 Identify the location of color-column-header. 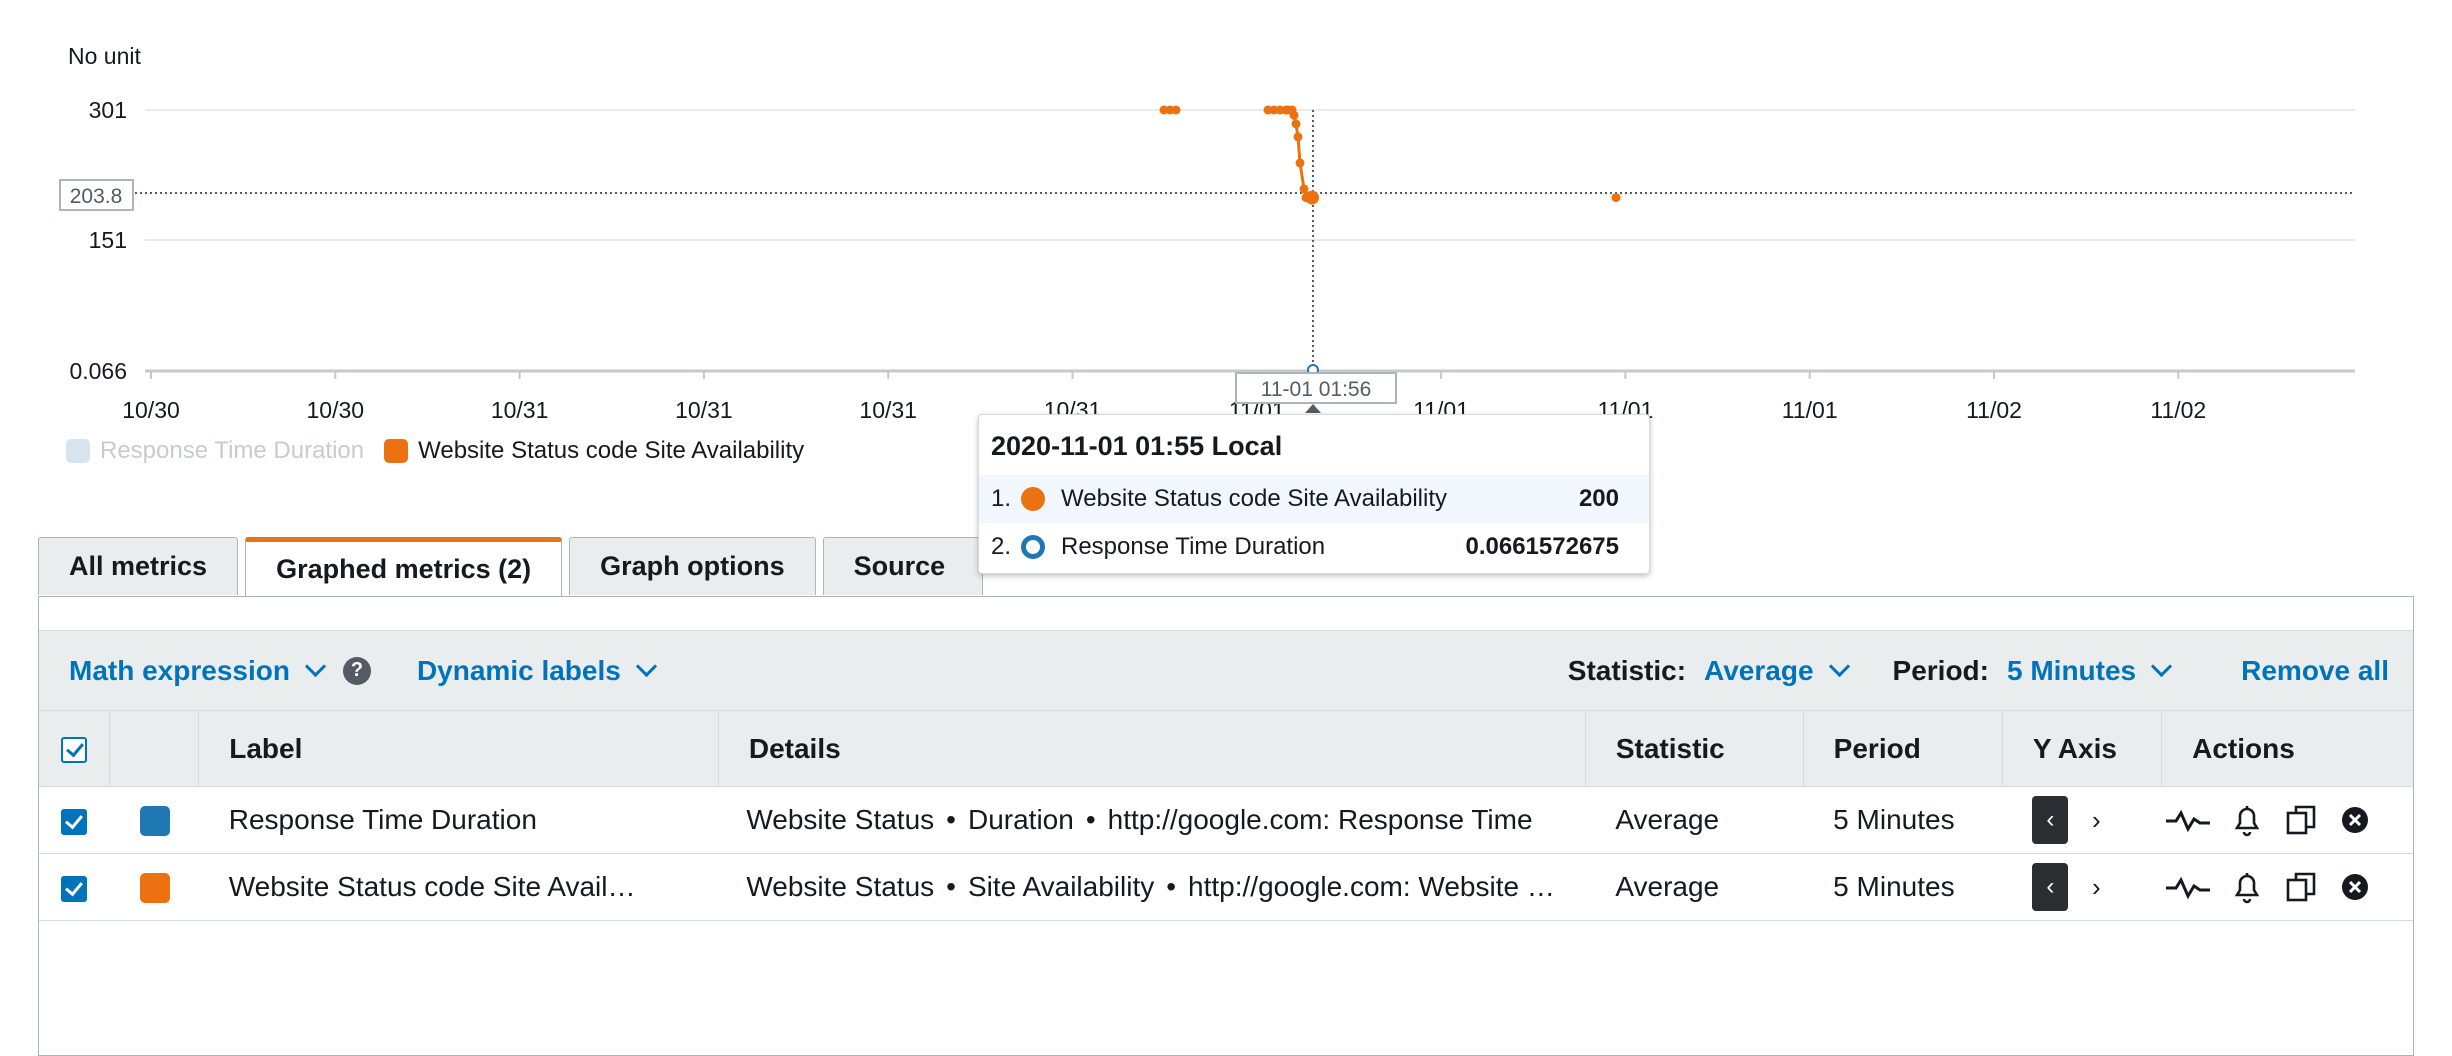
(154, 748).